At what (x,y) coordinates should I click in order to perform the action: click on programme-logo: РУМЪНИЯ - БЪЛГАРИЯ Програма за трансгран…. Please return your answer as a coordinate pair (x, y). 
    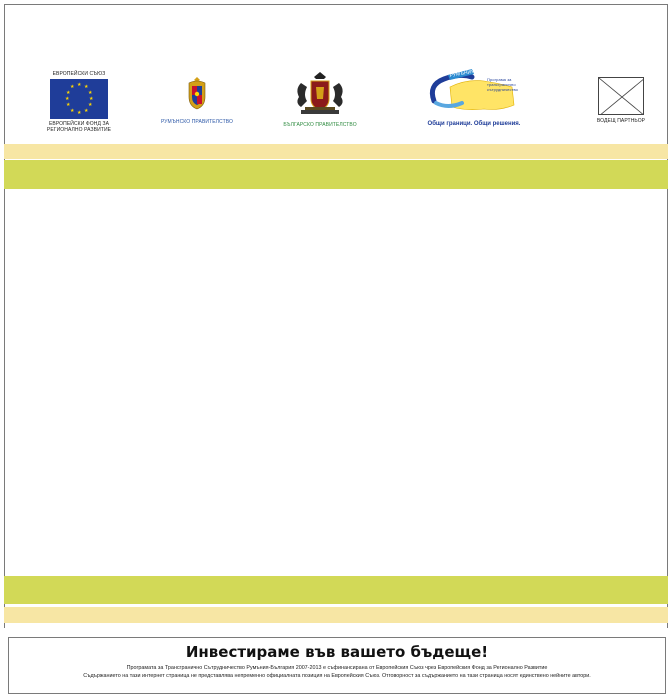
    Looking at the image, I should click on (474, 95).